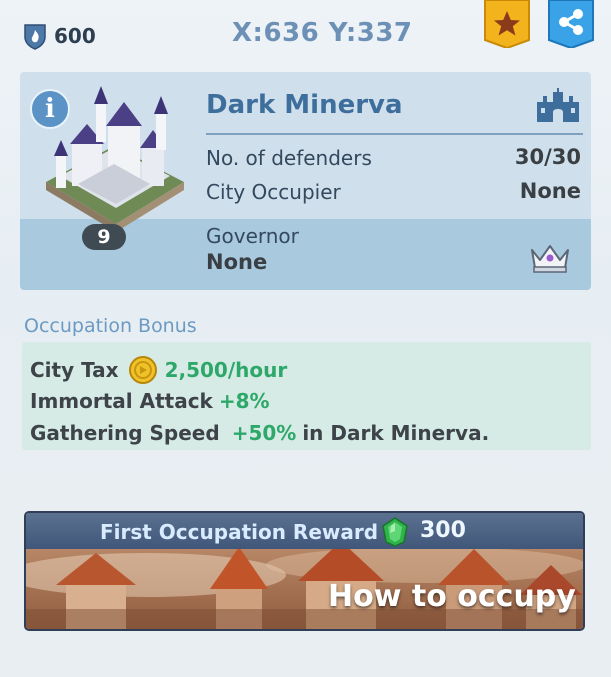 Image resolution: width=611 pixels, height=677 pixels. What do you see at coordinates (394, 134) in the screenshot?
I see `title-divider` at bounding box center [394, 134].